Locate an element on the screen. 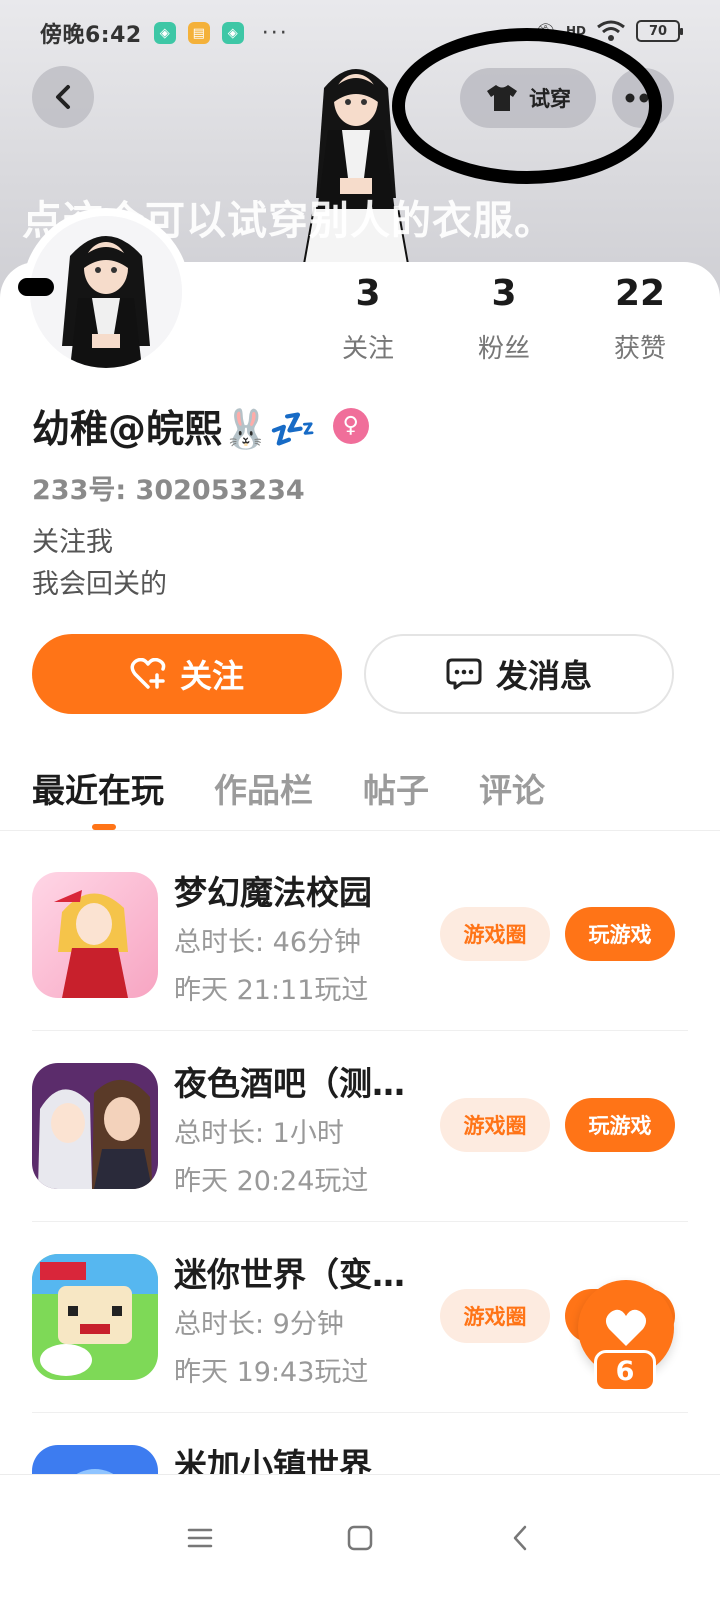 The width and height of the screenshot is (720, 1600). status-more: ··· is located at coordinates (275, 33).